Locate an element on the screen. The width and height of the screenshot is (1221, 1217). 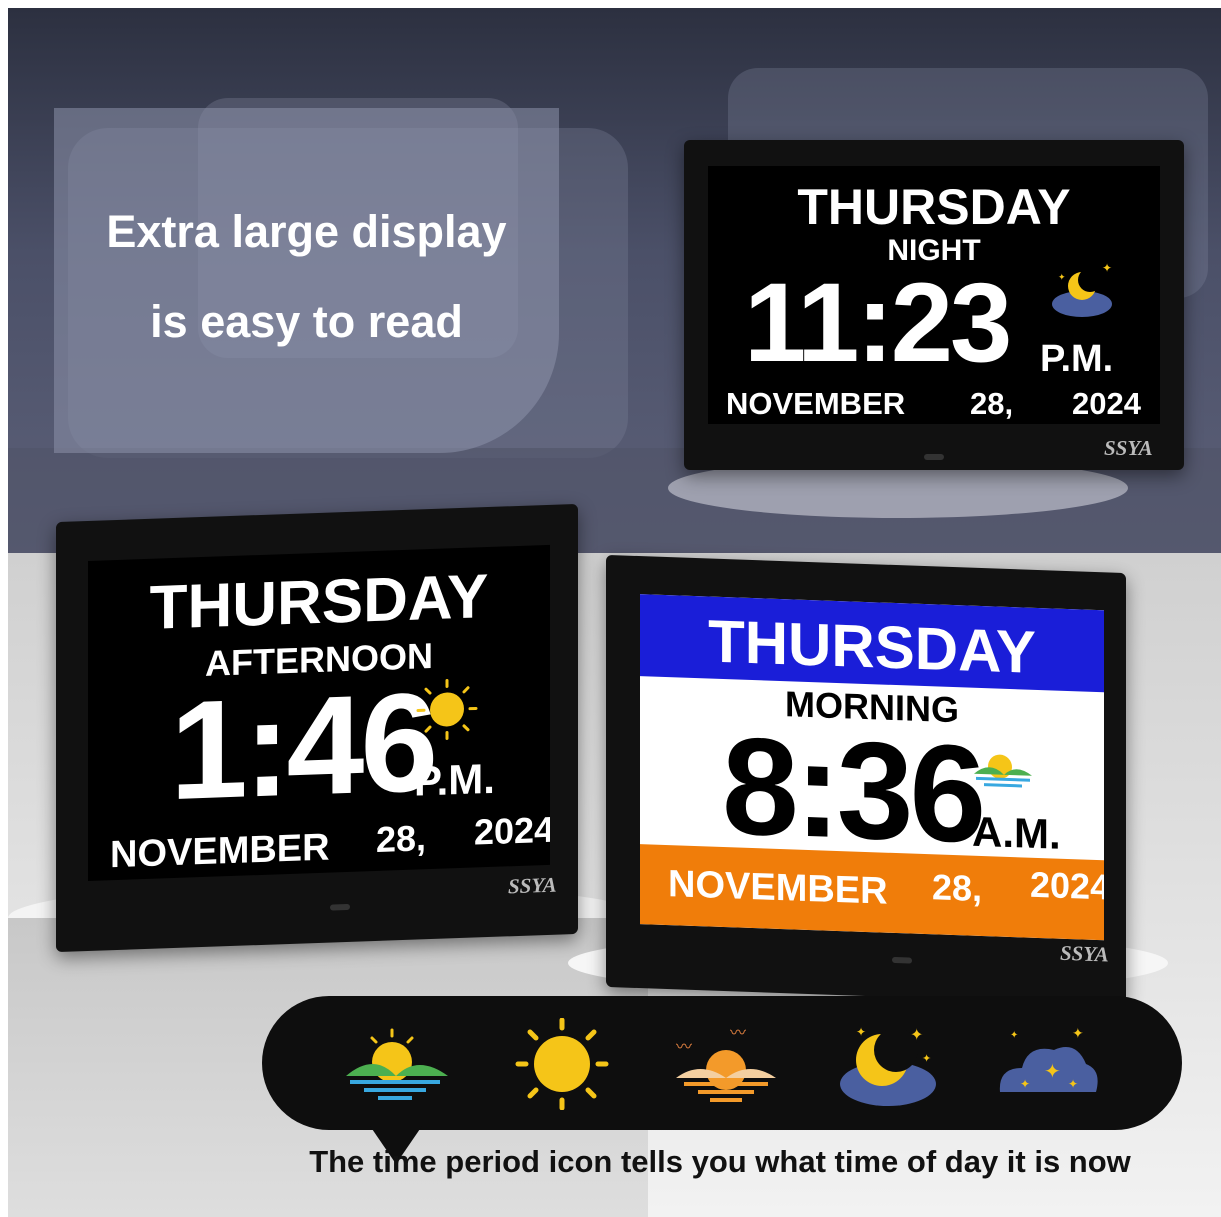
time-label: 11:23 is located at coordinates (878, 322).